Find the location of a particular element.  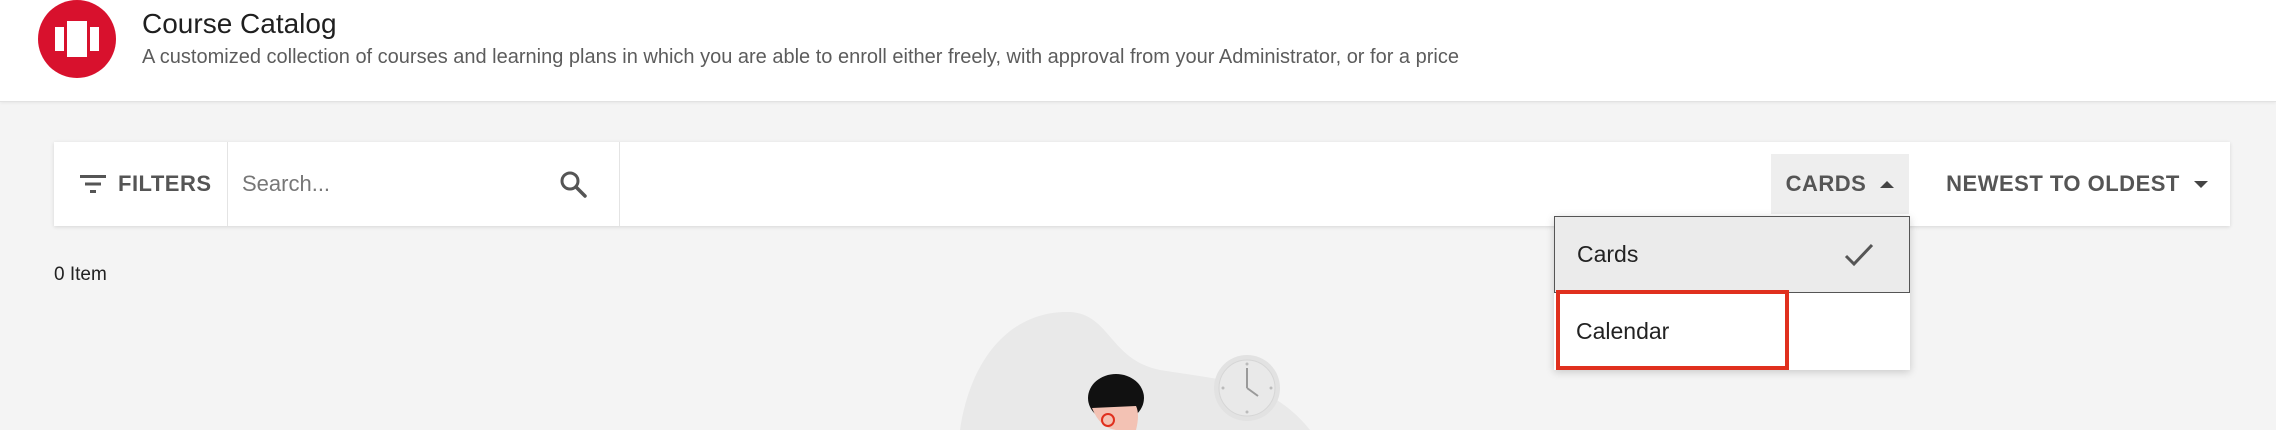

dropdown-option-label: Calendar is located at coordinates (1623, 331).